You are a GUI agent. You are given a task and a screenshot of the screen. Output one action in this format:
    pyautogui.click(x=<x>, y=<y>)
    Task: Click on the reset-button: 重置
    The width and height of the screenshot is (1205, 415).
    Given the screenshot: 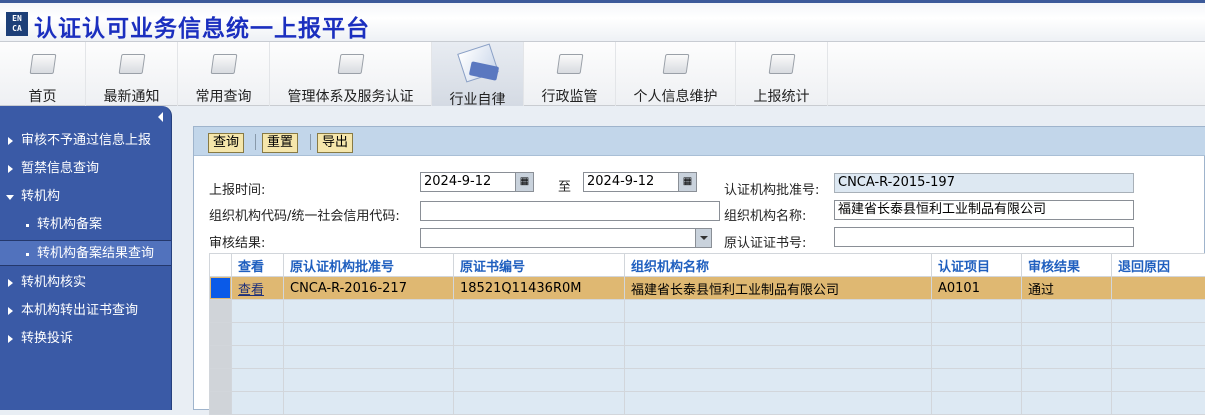 What is the action you would take?
    pyautogui.click(x=280, y=143)
    